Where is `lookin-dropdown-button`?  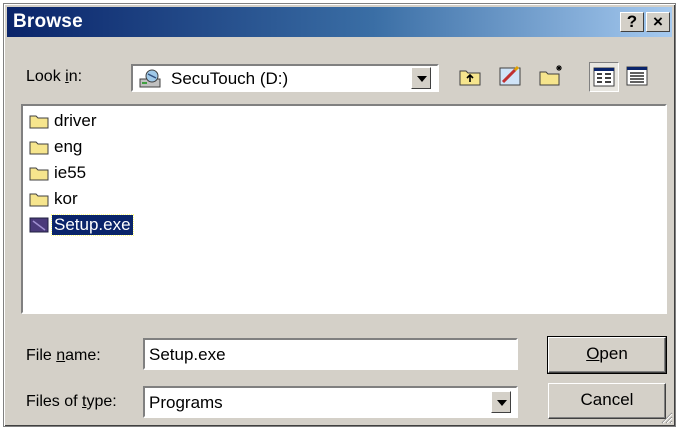
lookin-dropdown-button is located at coordinates (421, 78).